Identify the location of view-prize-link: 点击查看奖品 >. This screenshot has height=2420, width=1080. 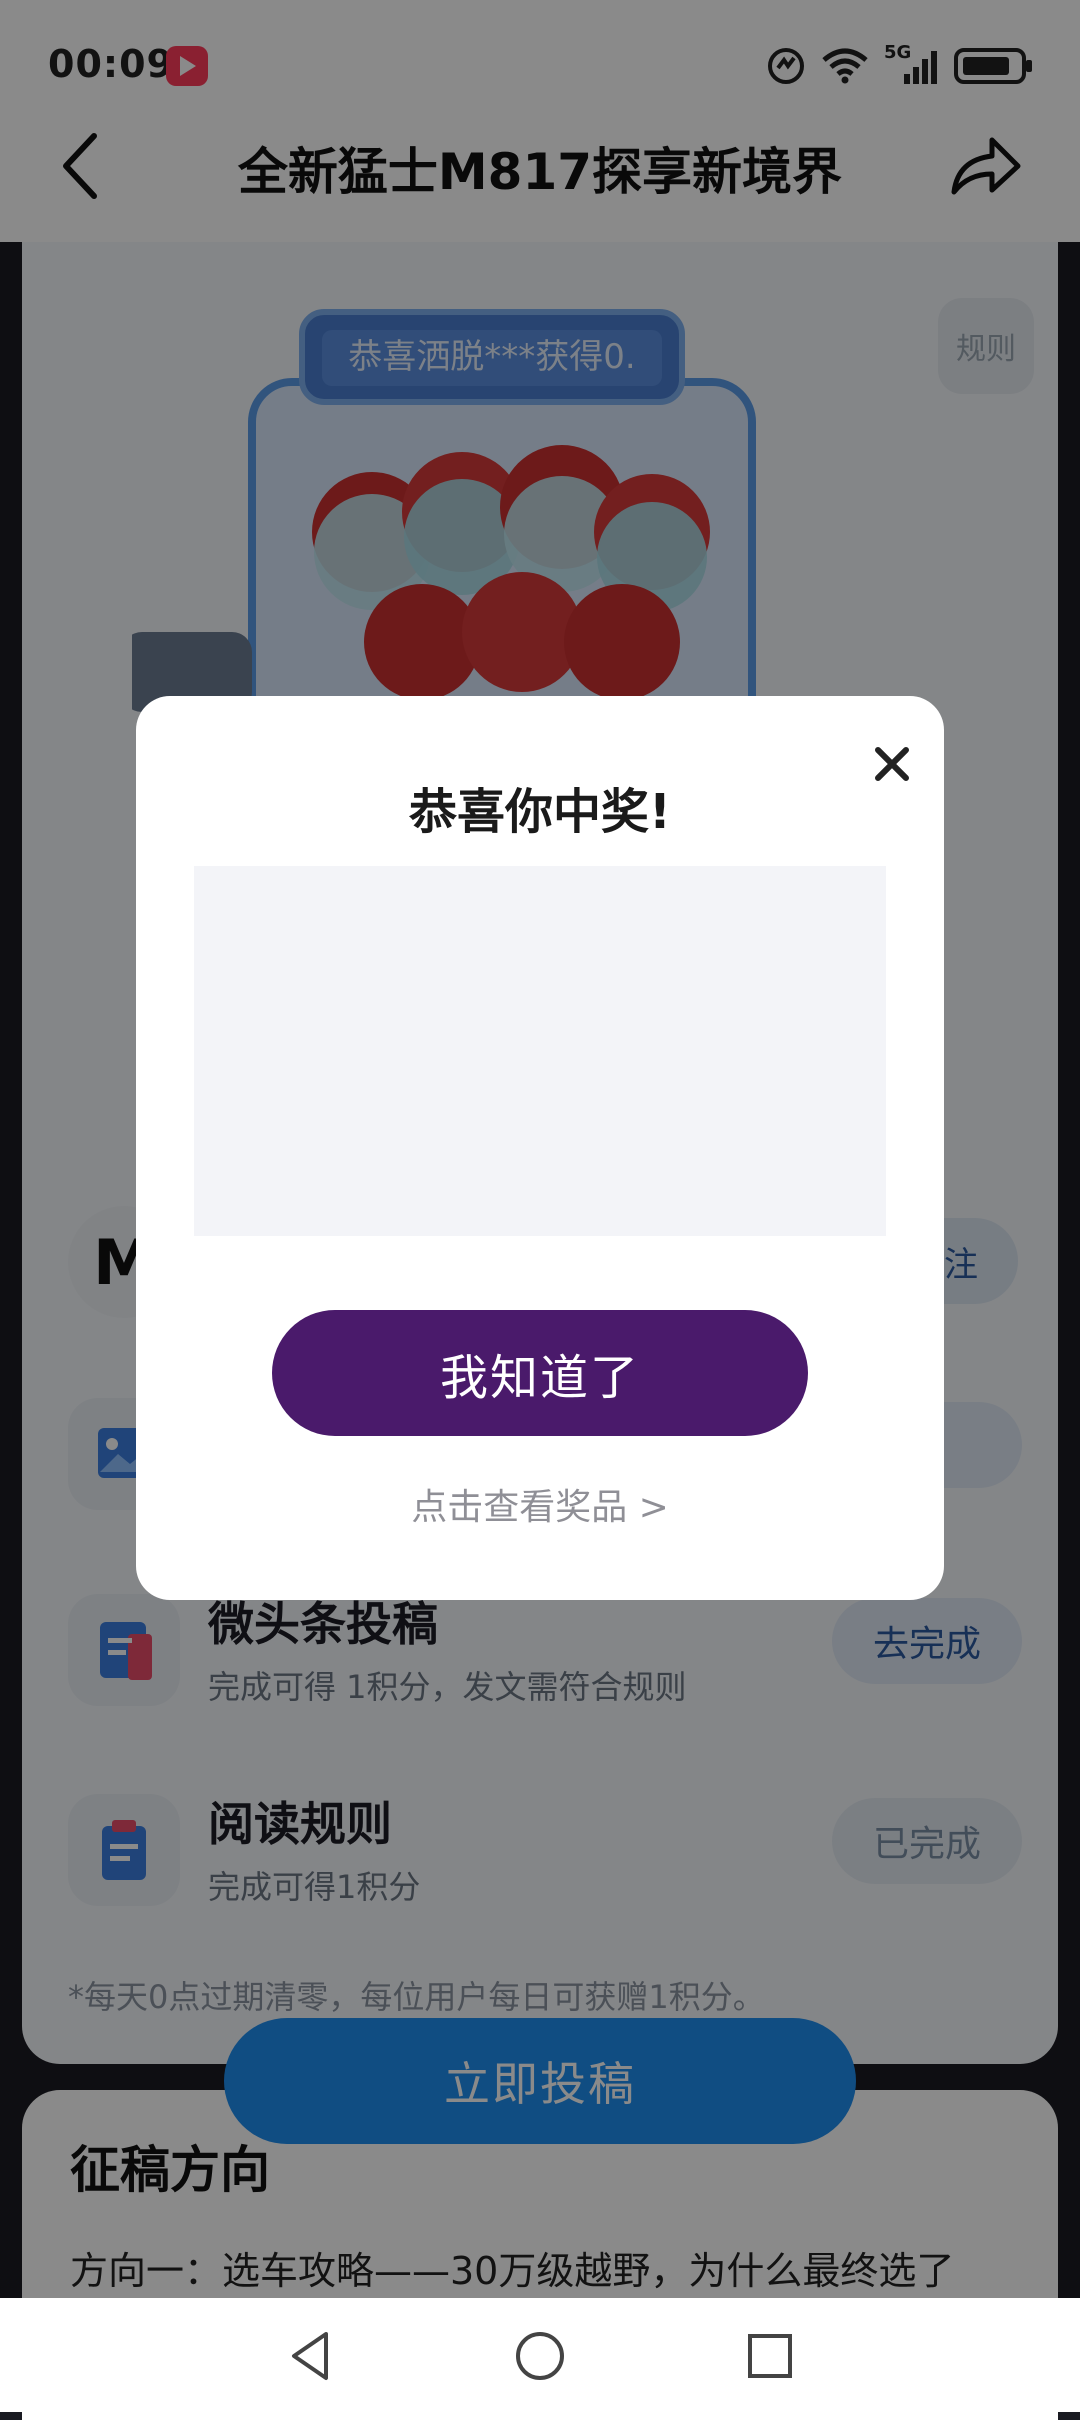
(540, 1504).